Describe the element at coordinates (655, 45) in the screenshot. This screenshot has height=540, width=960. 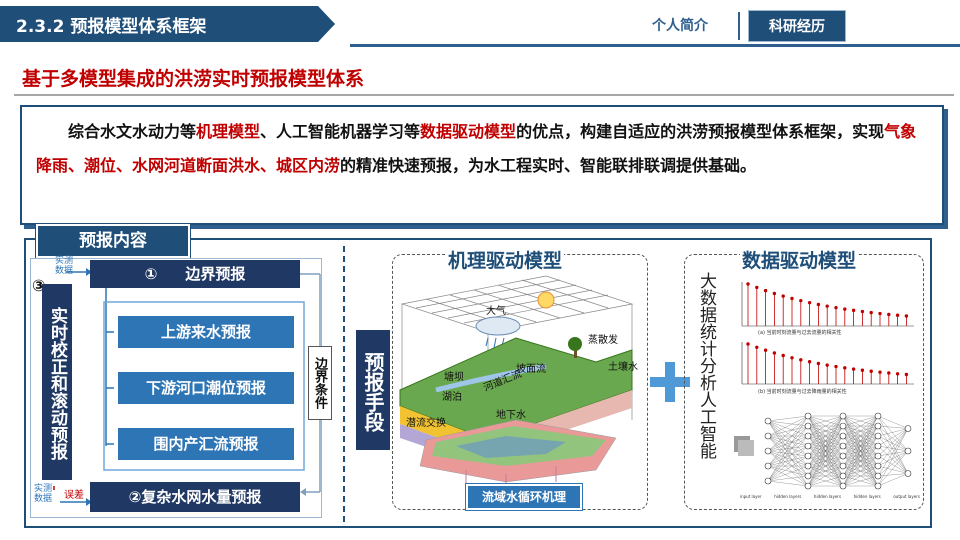
I see `nav-underline` at that location.